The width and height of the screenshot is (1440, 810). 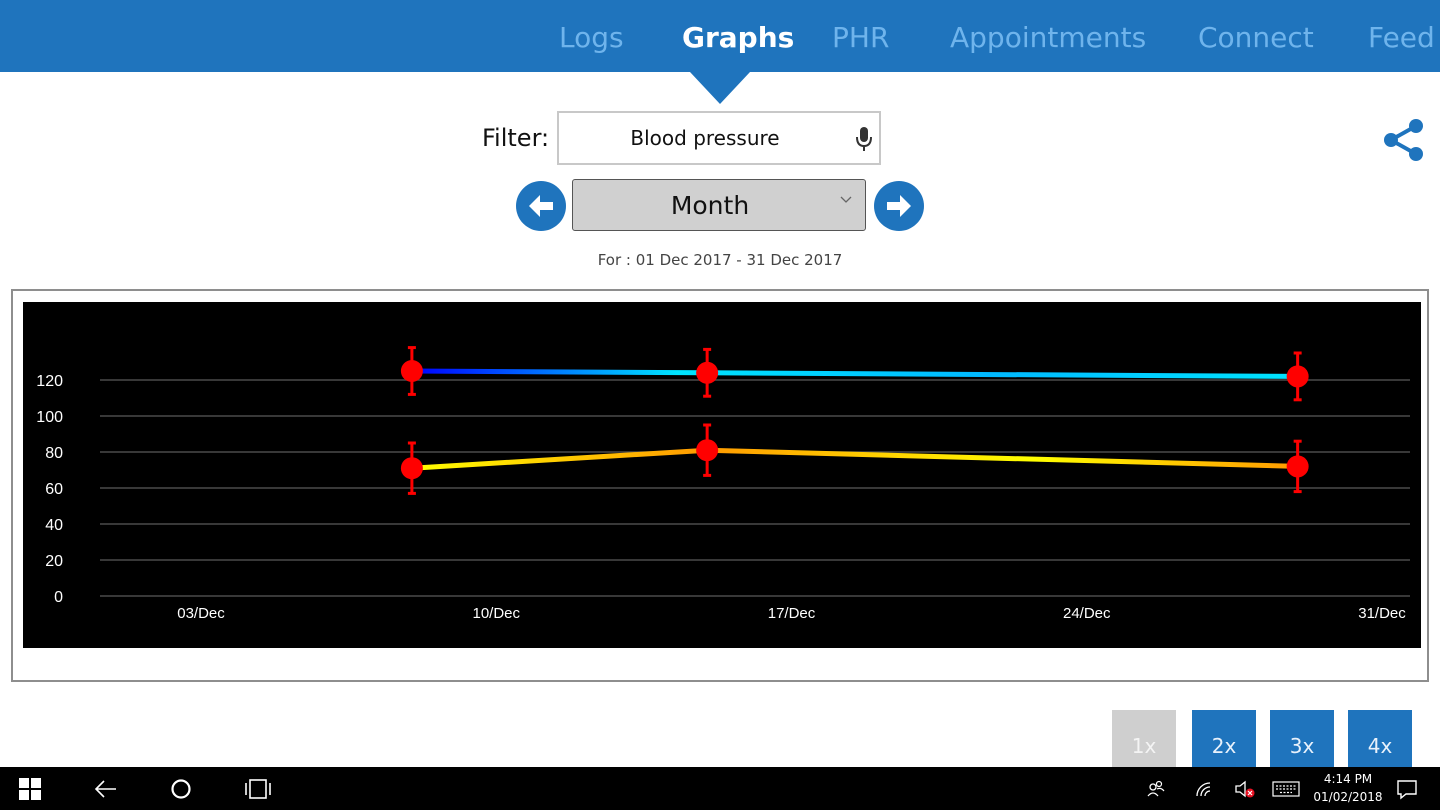 What do you see at coordinates (1407, 789) in the screenshot?
I see `action-center-icon` at bounding box center [1407, 789].